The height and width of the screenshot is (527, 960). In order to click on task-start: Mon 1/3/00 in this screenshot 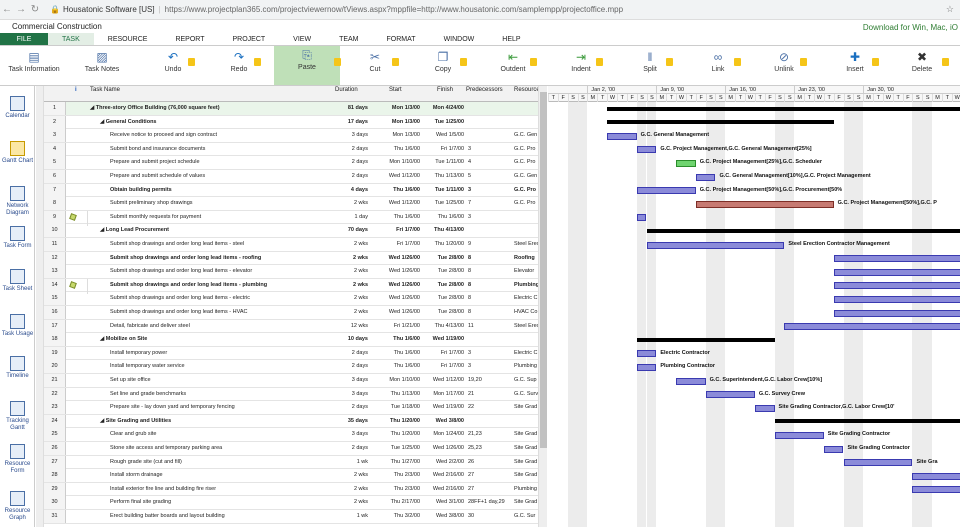, I will do `click(396, 122)`.